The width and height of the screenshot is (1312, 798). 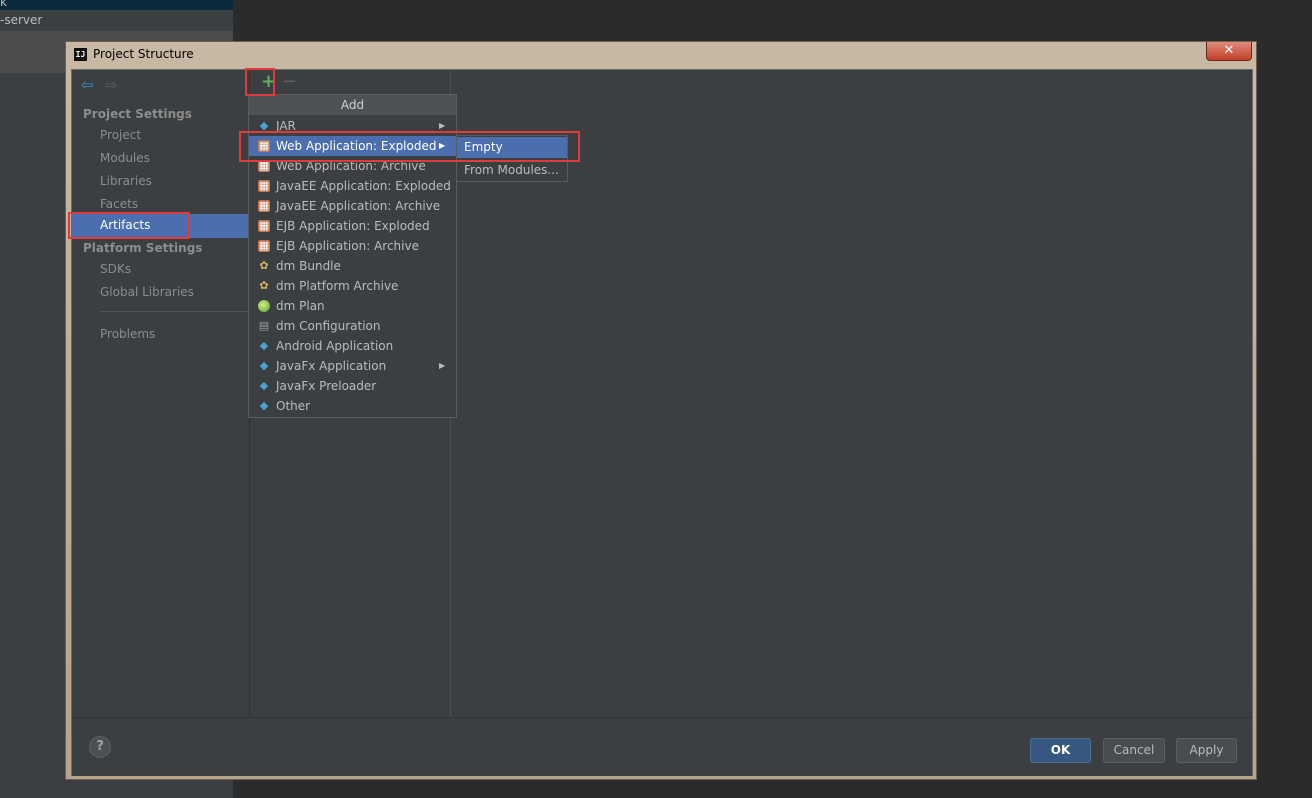 What do you see at coordinates (300, 306) in the screenshot?
I see `menu-item-label: dm Plan` at bounding box center [300, 306].